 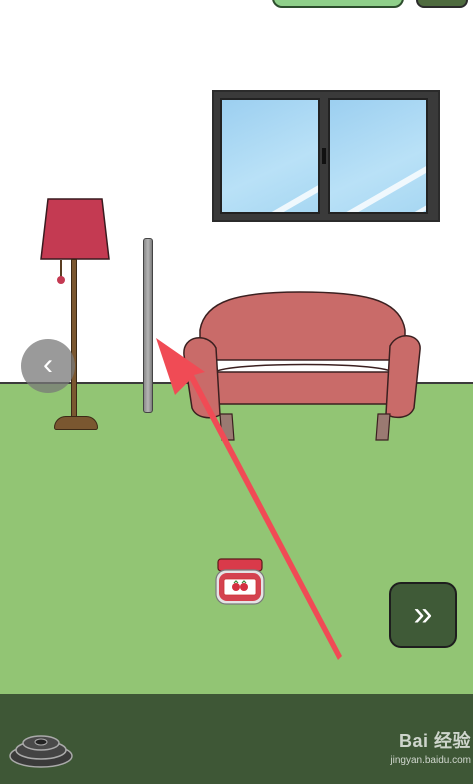 What do you see at coordinates (430, 760) in the screenshot?
I see `watermark-url: jingyan.baidu.com` at bounding box center [430, 760].